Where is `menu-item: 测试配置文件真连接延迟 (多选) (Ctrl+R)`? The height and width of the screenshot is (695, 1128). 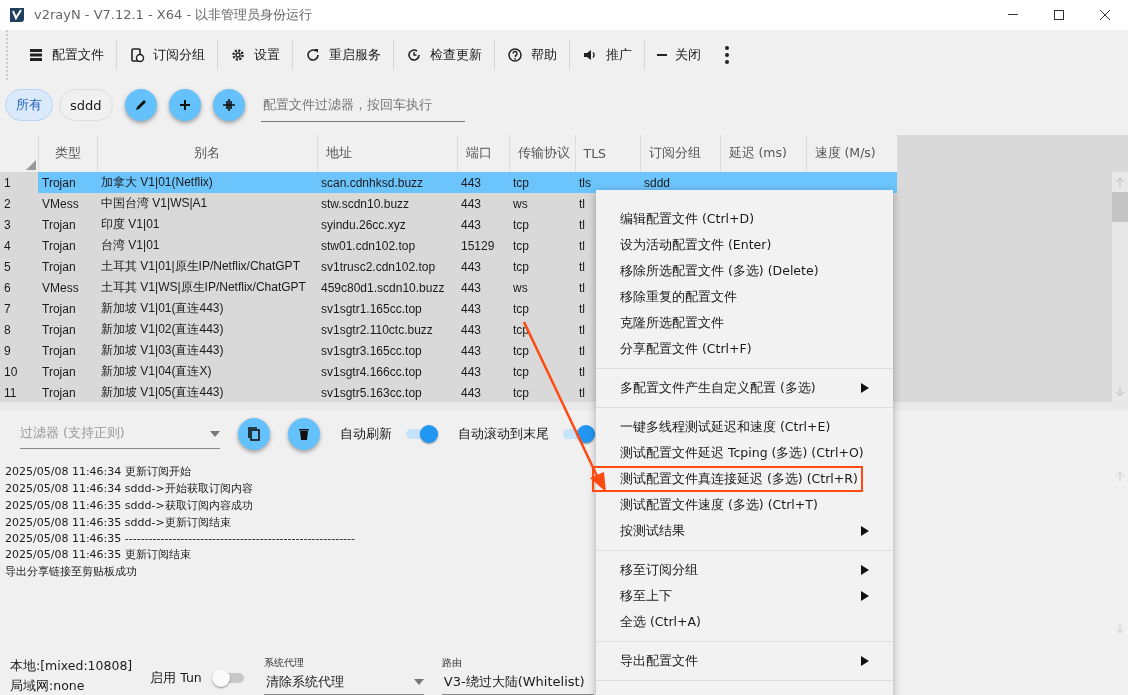
menu-item: 测试配置文件真连接延迟 (多选) (Ctrl+R) is located at coordinates (727, 479).